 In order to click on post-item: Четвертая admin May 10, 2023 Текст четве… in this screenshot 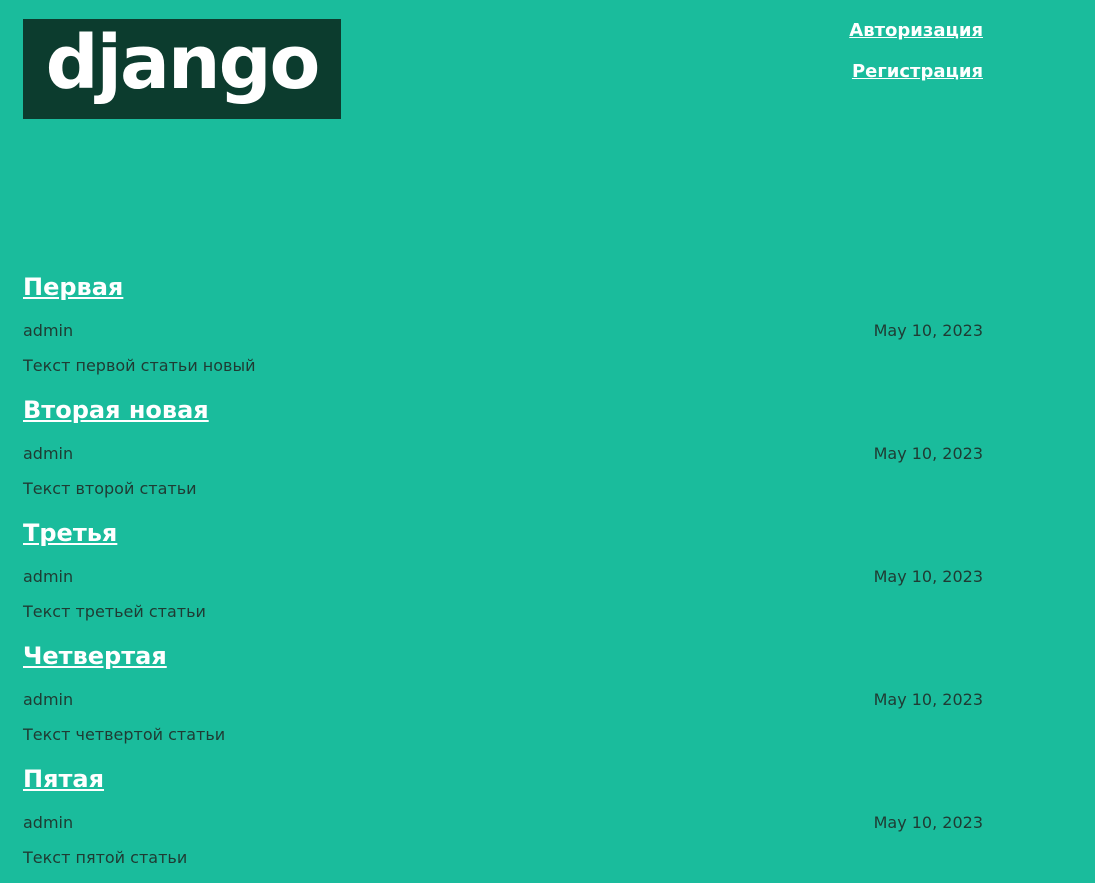, I will do `click(503, 698)`.